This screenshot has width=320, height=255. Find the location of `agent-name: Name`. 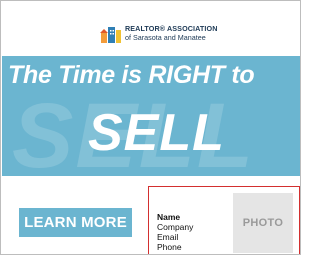

agent-name: Name is located at coordinates (169, 217).